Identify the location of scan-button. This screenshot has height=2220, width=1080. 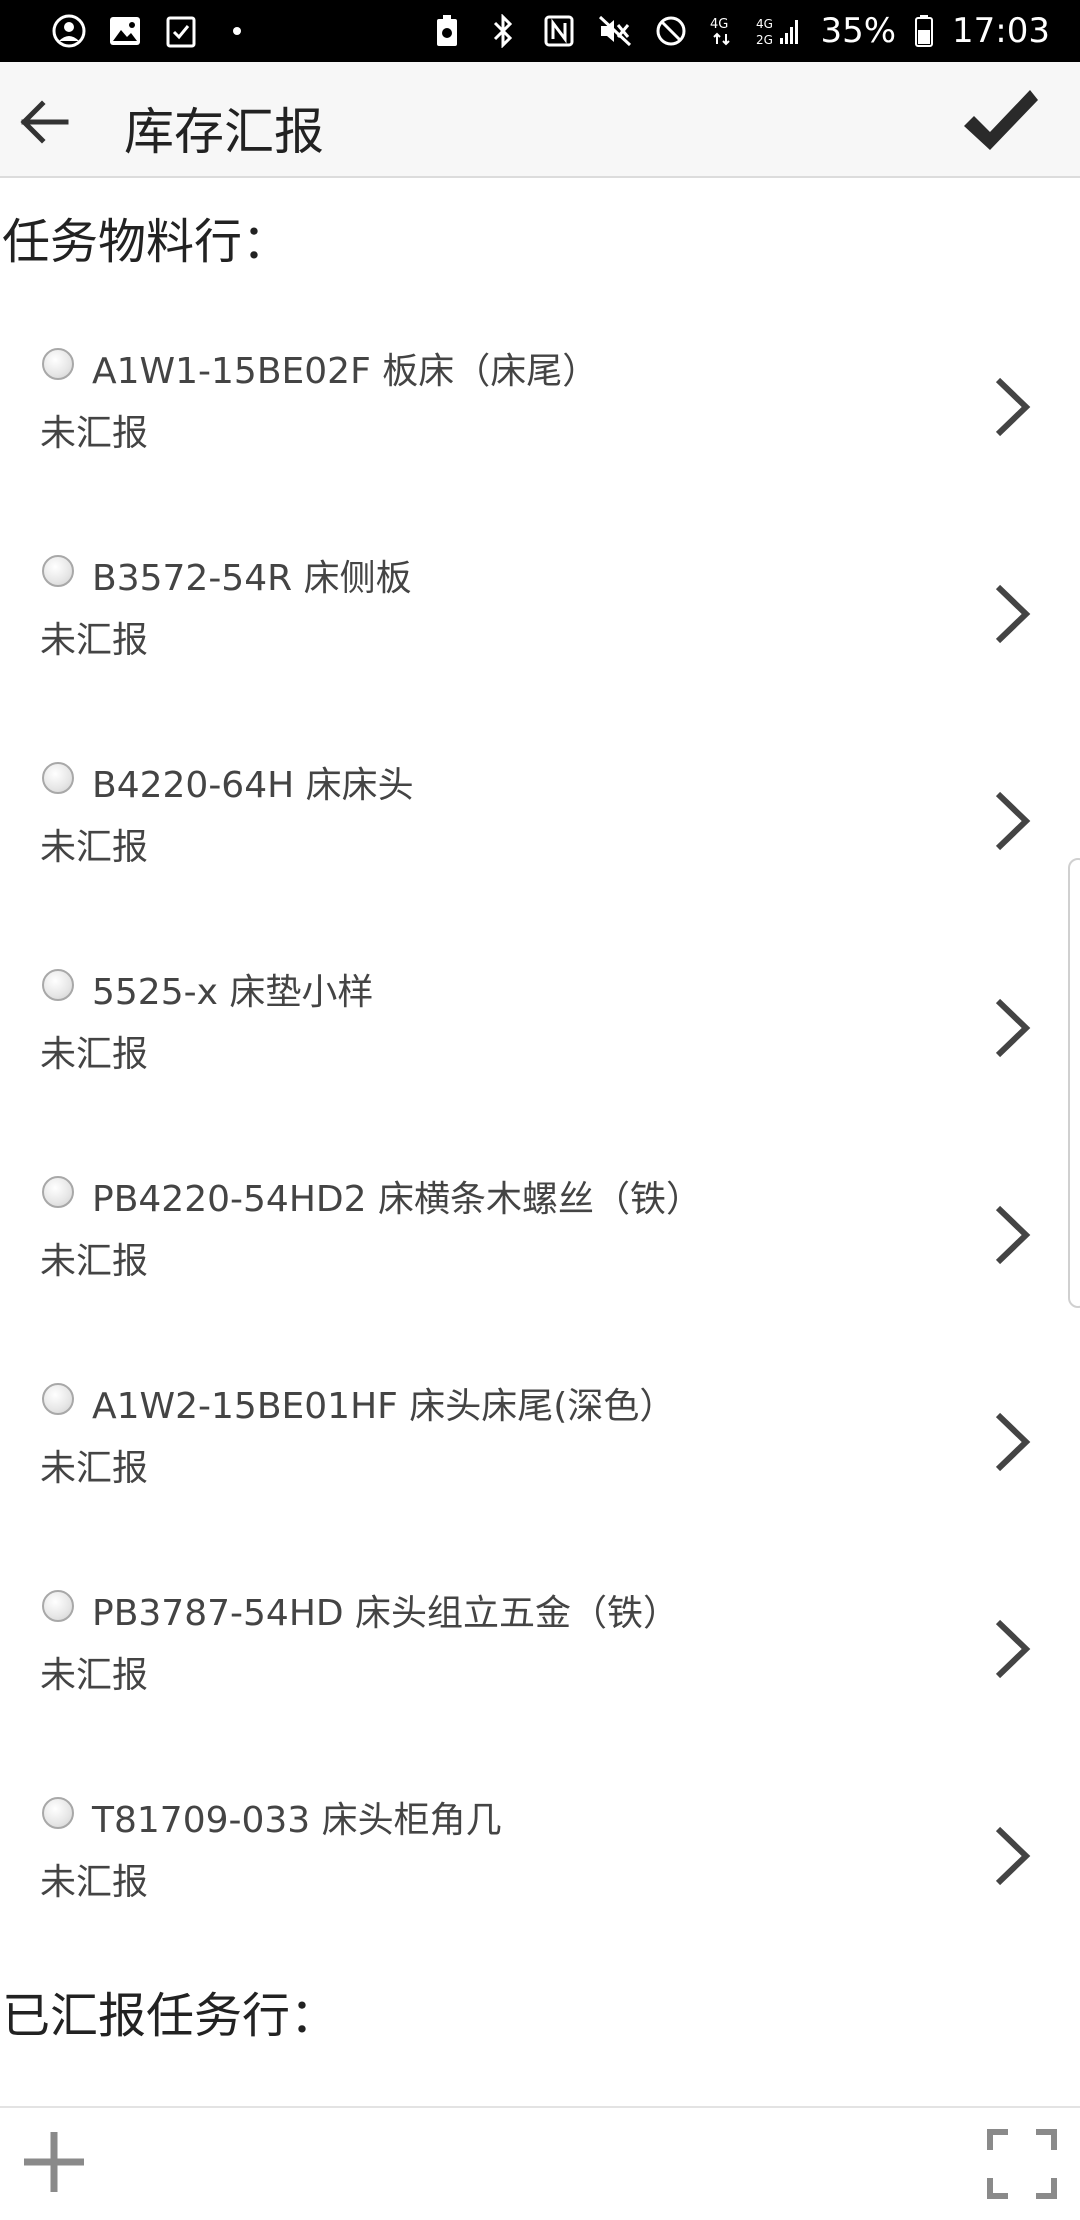
(1022, 2164).